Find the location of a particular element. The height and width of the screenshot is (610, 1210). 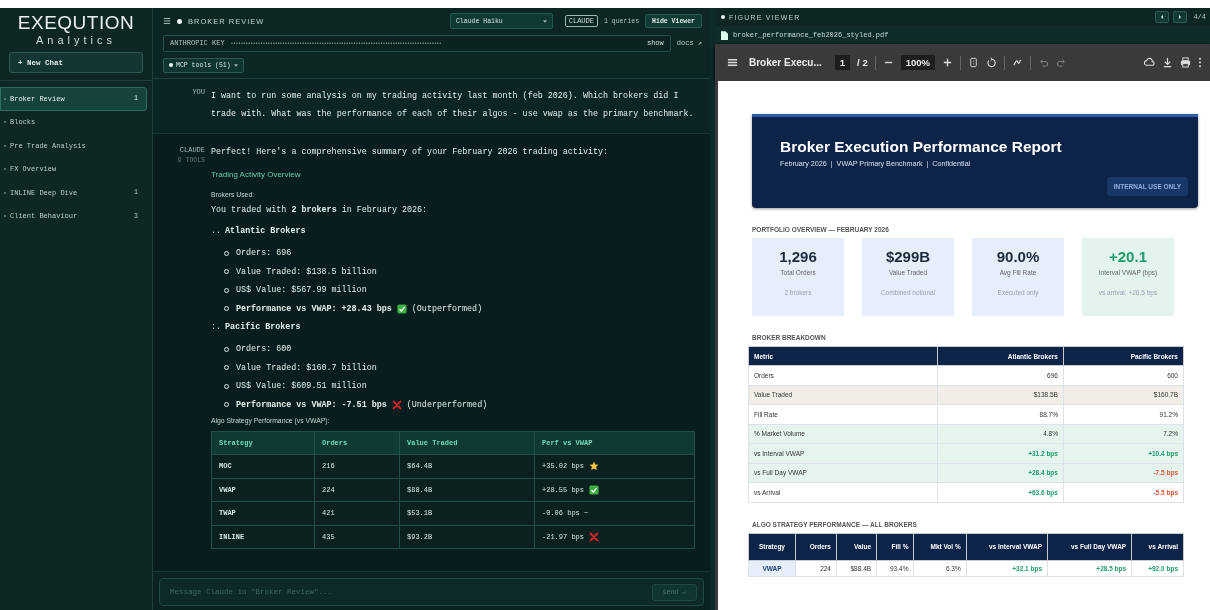

page-count: / 2 is located at coordinates (862, 62).